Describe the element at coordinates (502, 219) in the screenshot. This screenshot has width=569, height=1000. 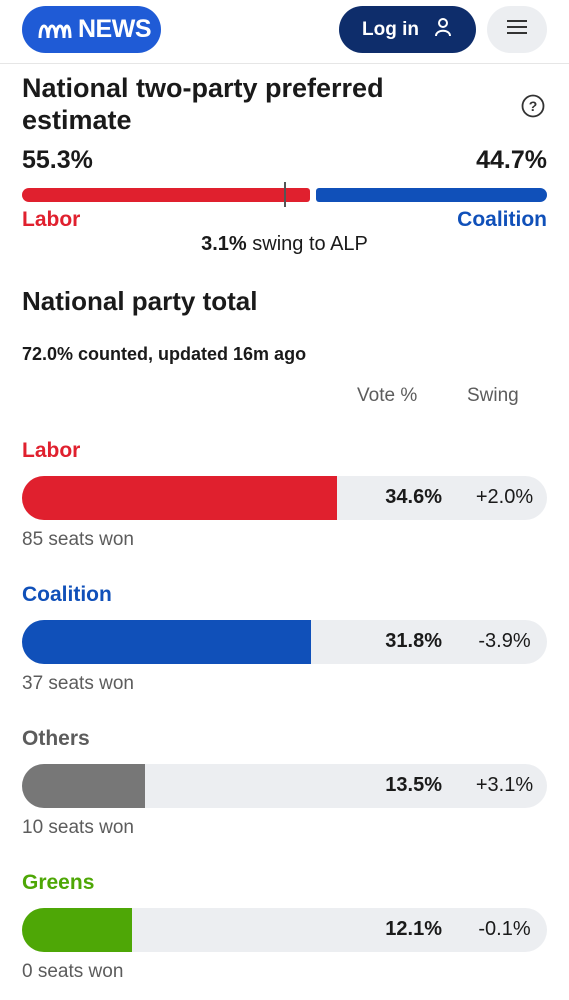
I see `coalition-tpp-label: Coalition` at that location.